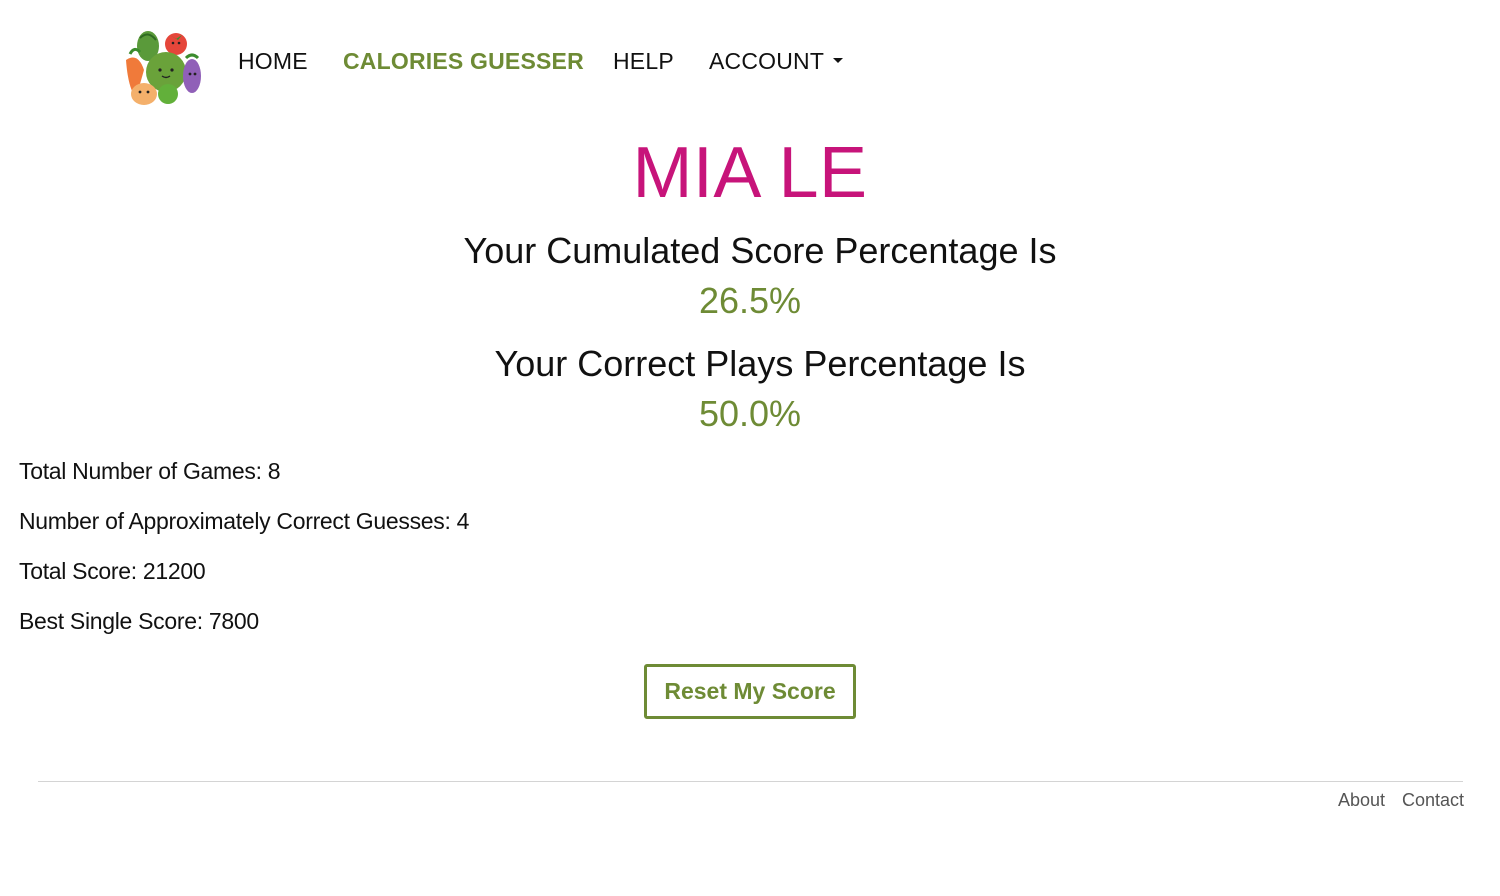 The image size is (1500, 896). What do you see at coordinates (760, 363) in the screenshot?
I see `correct-plays-heading: Your Correct Plays Percentage Is` at bounding box center [760, 363].